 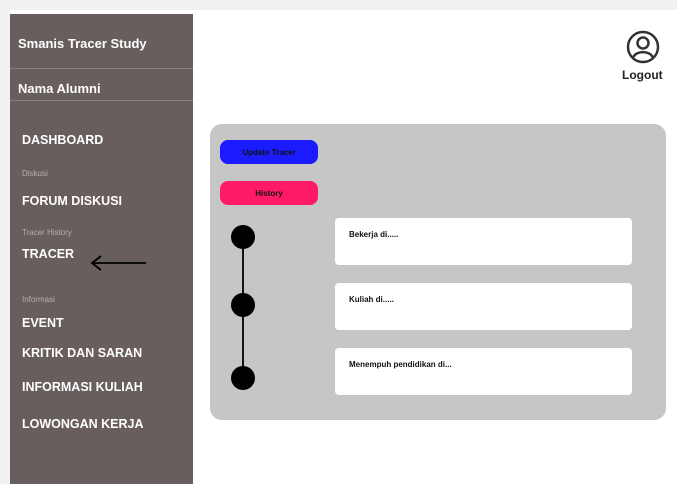 I want to click on sidebar-item-forum-diskusi: FORUM DISKUSI, so click(x=72, y=201).